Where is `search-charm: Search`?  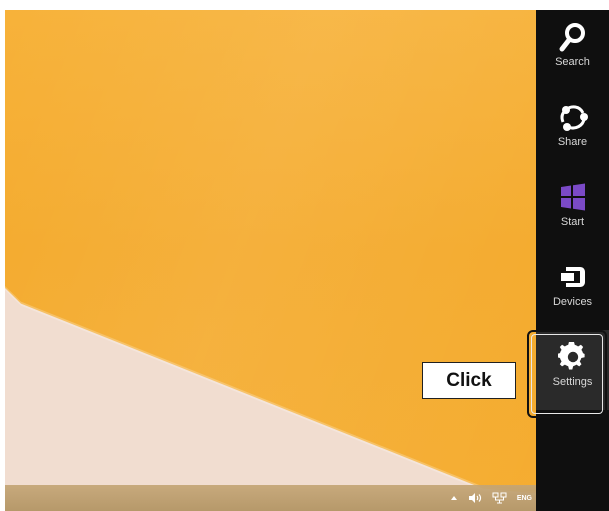 search-charm: Search is located at coordinates (572, 50).